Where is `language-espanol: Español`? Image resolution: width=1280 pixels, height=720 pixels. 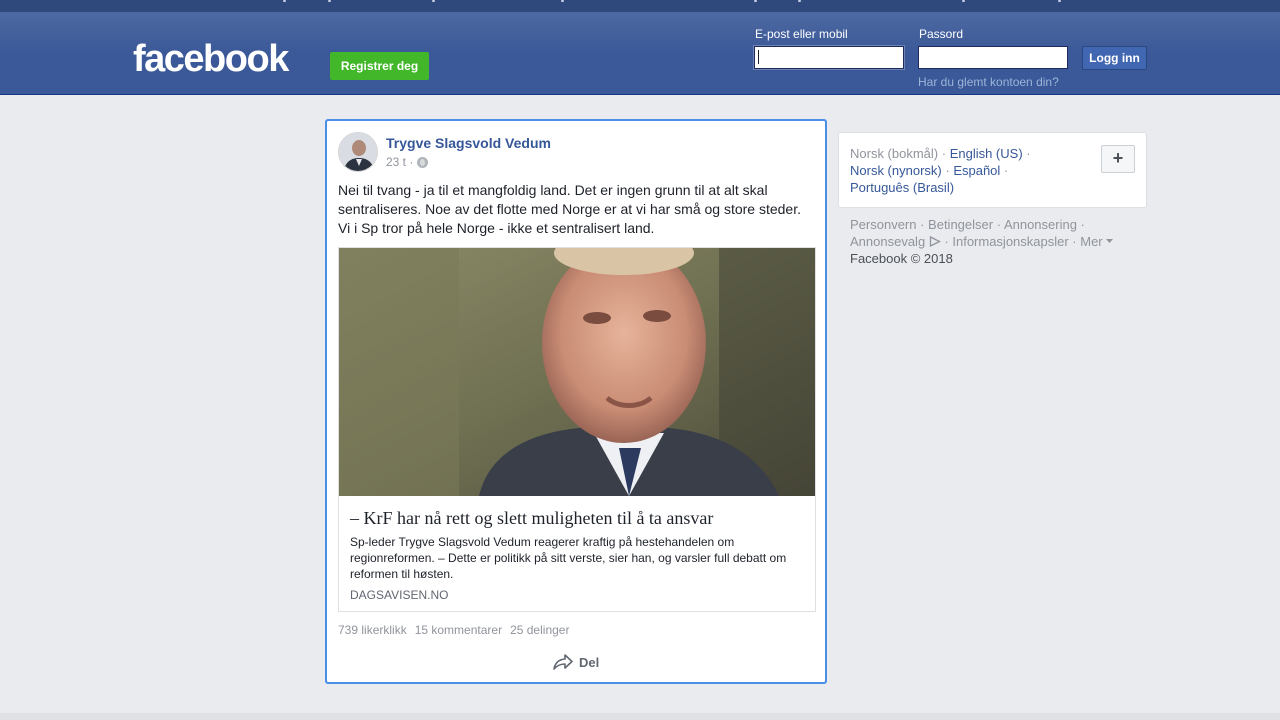 language-espanol: Español is located at coordinates (976, 170).